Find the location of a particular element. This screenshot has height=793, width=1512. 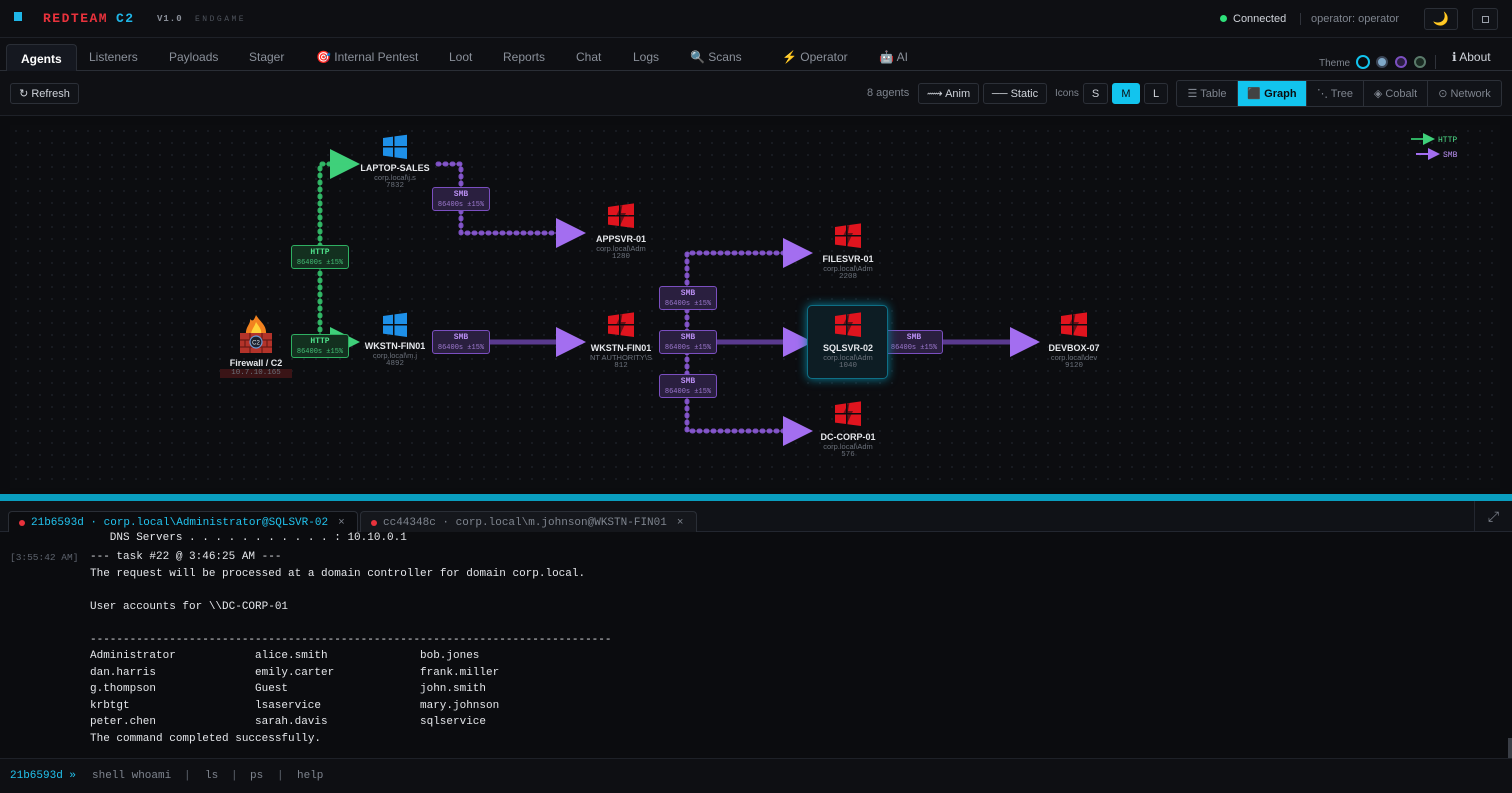

hint-ps: ps is located at coordinates (256, 776).